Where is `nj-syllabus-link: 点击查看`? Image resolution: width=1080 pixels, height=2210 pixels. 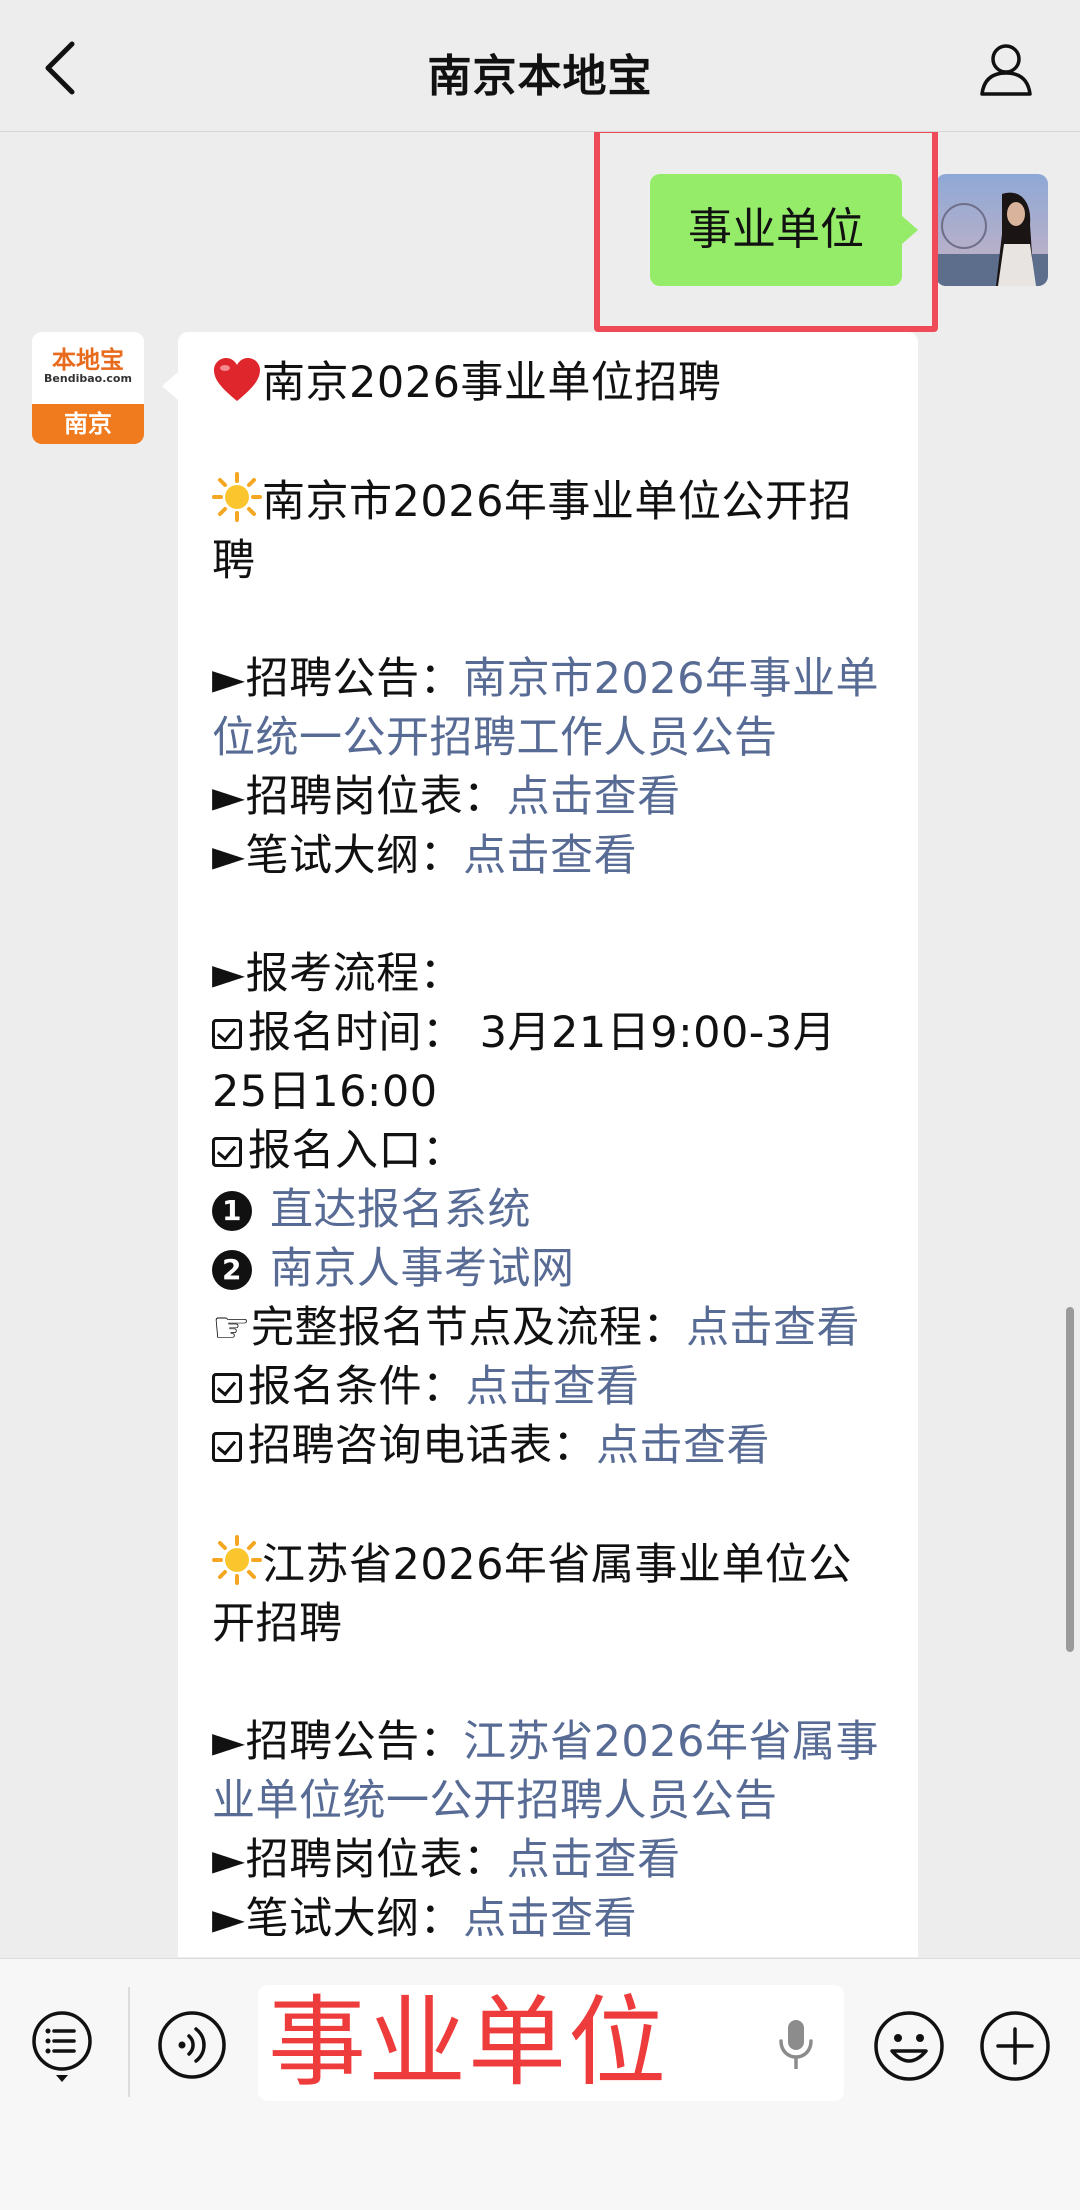 nj-syllabus-link: 点击查看 is located at coordinates (550, 856).